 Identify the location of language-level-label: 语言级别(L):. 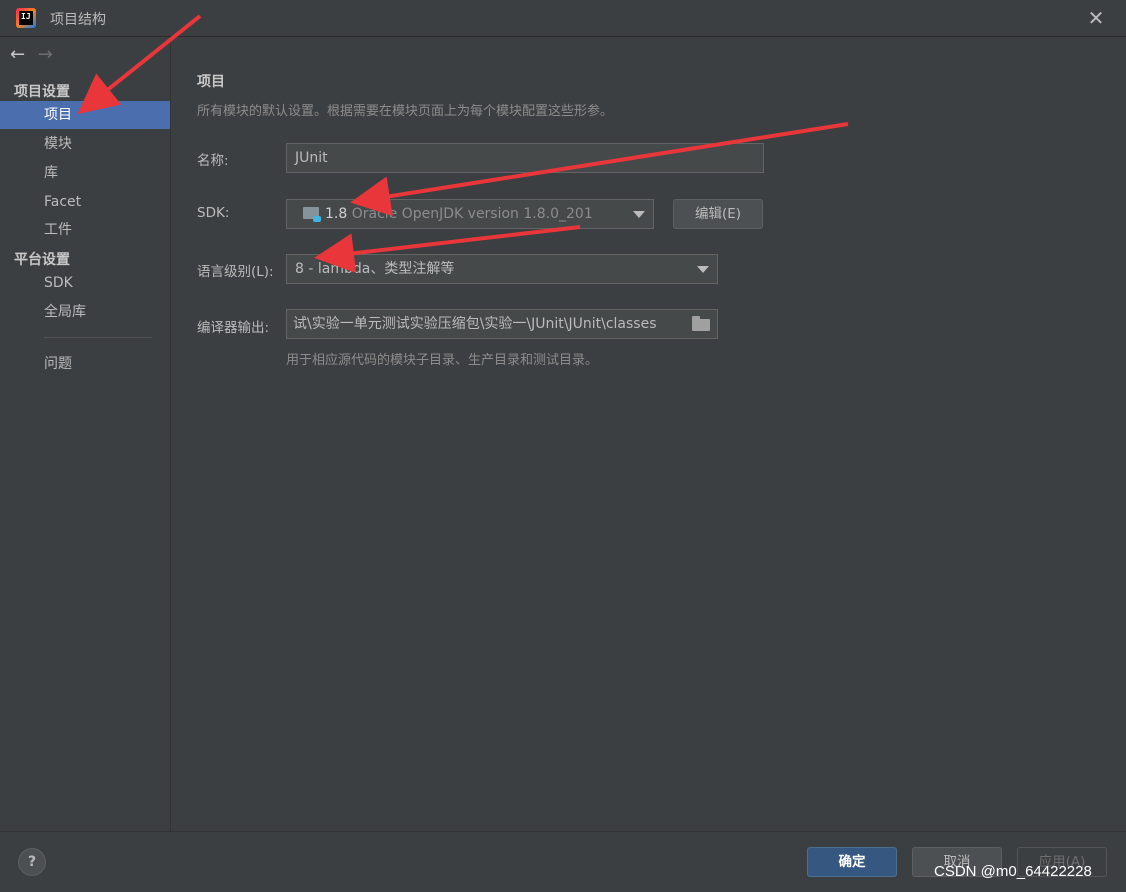
(235, 272).